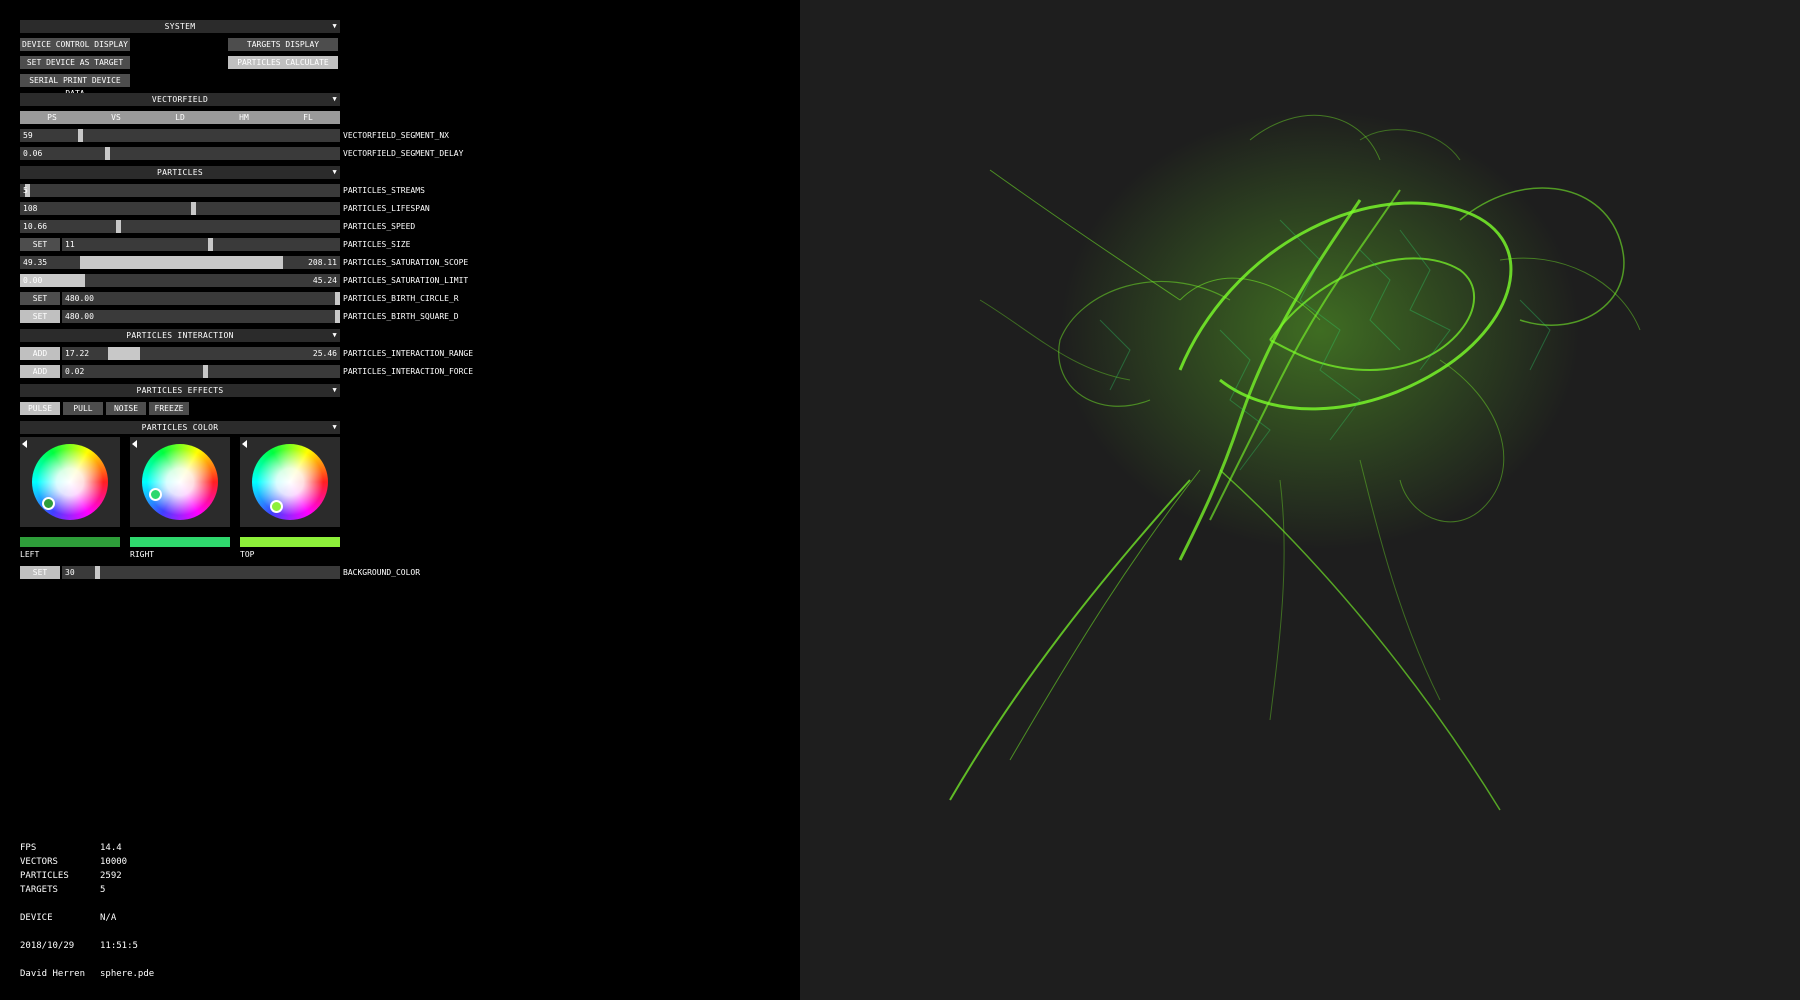 The width and height of the screenshot is (1800, 1000). What do you see at coordinates (70, 482) in the screenshot?
I see `color-wheel-left` at bounding box center [70, 482].